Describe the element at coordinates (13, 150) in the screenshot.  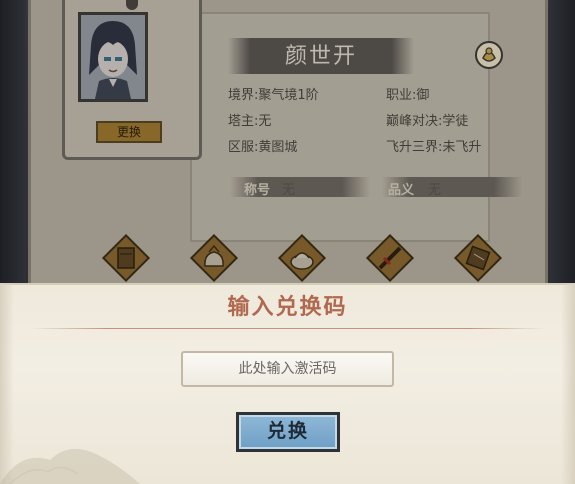
I see `frame-left-edge` at that location.